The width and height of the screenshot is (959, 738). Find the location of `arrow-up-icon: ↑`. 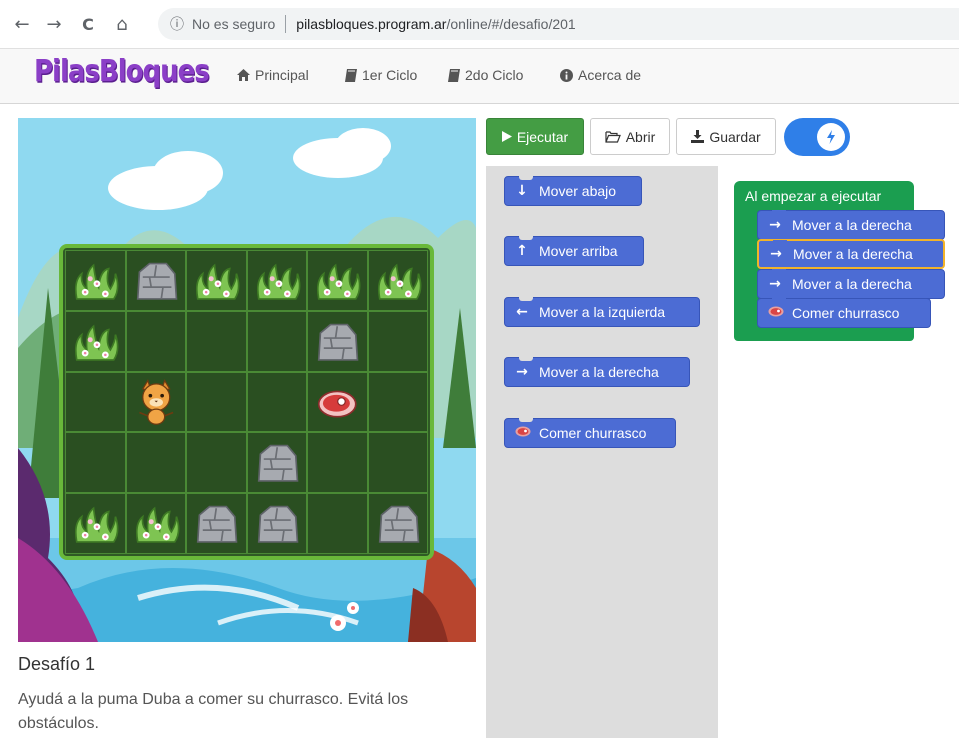

arrow-up-icon: ↑ is located at coordinates (522, 251).